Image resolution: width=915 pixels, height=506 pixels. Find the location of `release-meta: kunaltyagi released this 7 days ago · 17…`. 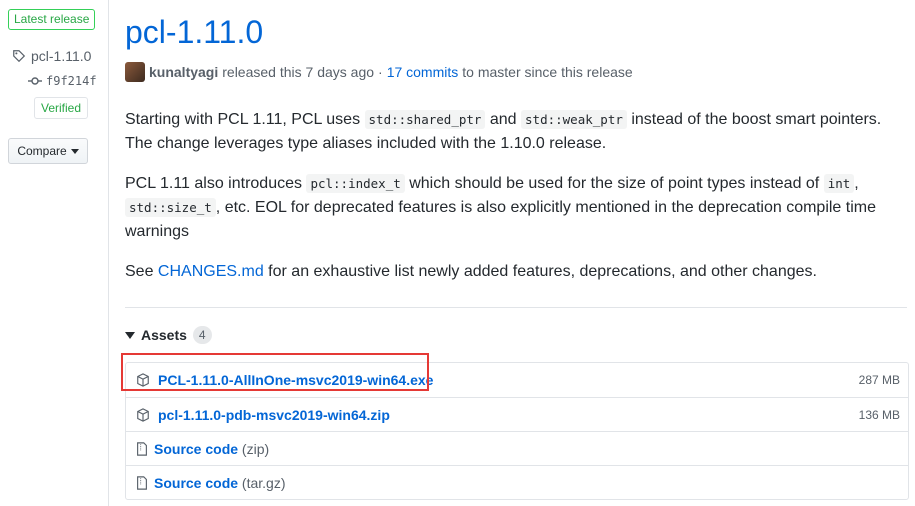

release-meta: kunaltyagi released this 7 days ago · 17… is located at coordinates (379, 72).